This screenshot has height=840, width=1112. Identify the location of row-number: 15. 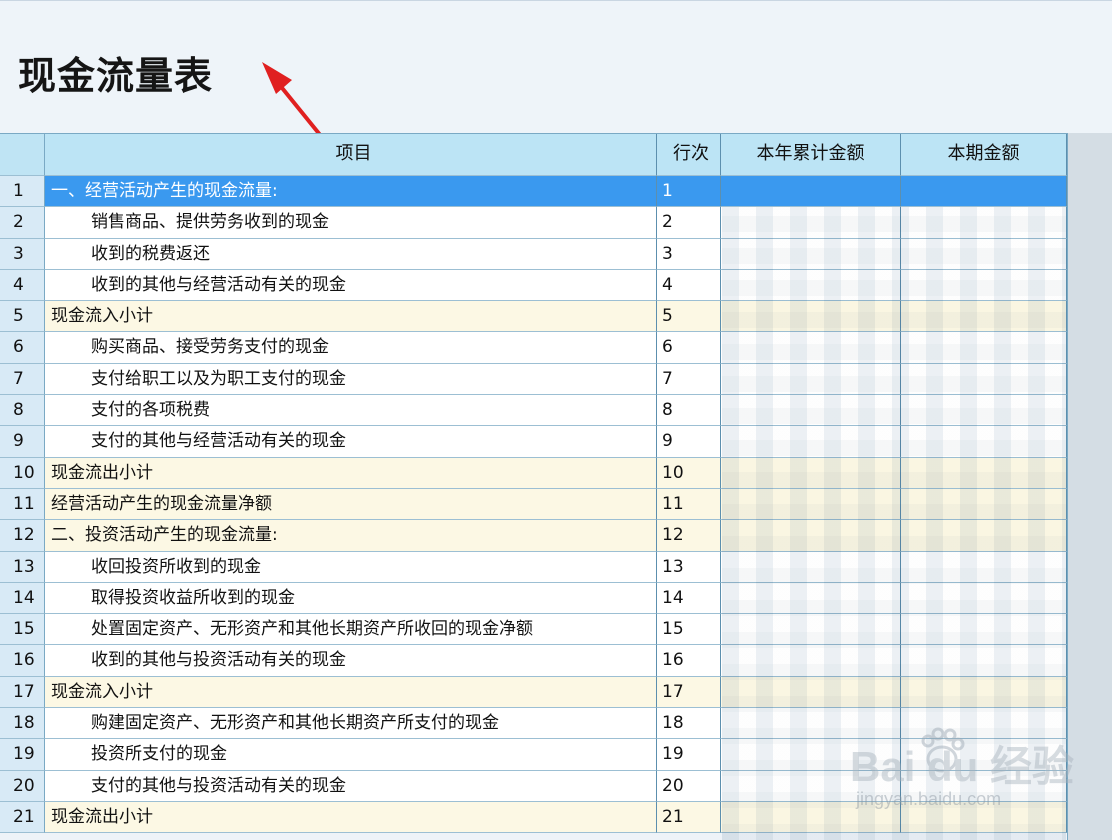
(22, 630).